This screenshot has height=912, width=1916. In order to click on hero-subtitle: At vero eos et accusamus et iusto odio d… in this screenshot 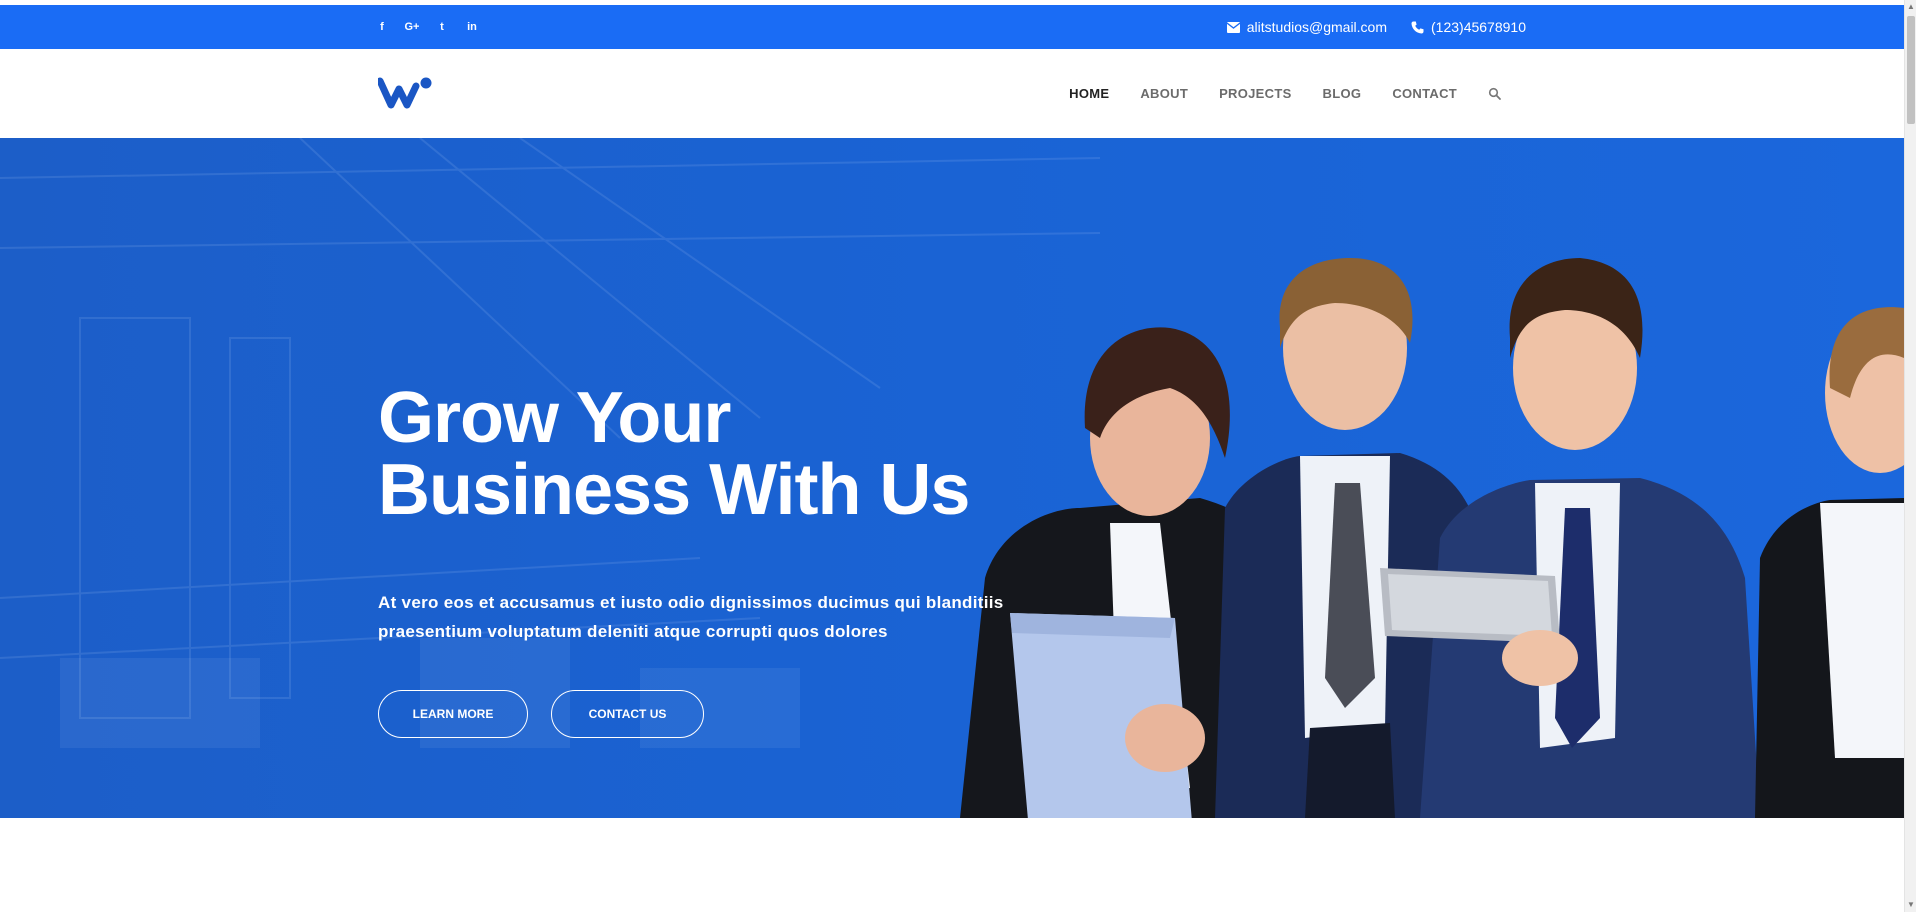, I will do `click(691, 617)`.